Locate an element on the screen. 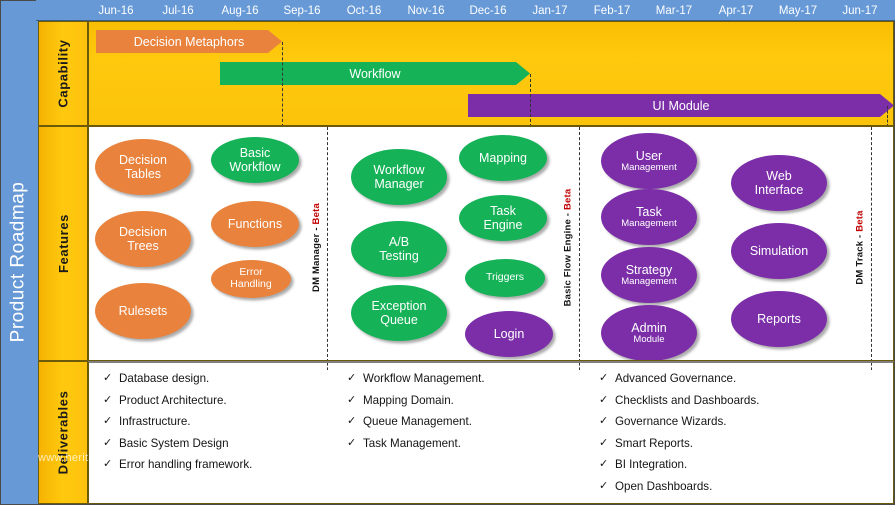 Image resolution: width=895 pixels, height=505 pixels. page-title: Product Roadmap is located at coordinates (18, 261).